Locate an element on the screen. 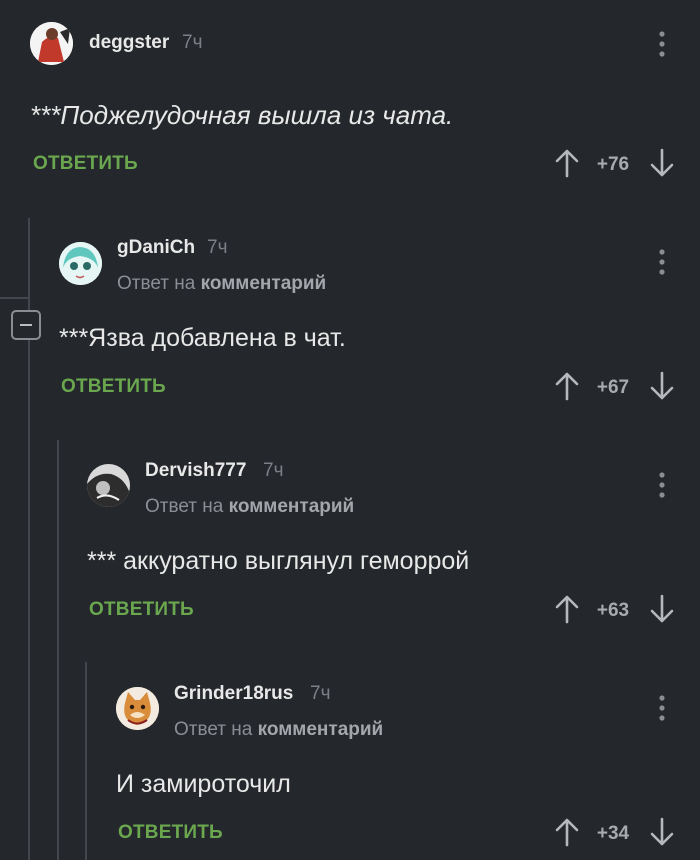  rating: +76 is located at coordinates (613, 164).